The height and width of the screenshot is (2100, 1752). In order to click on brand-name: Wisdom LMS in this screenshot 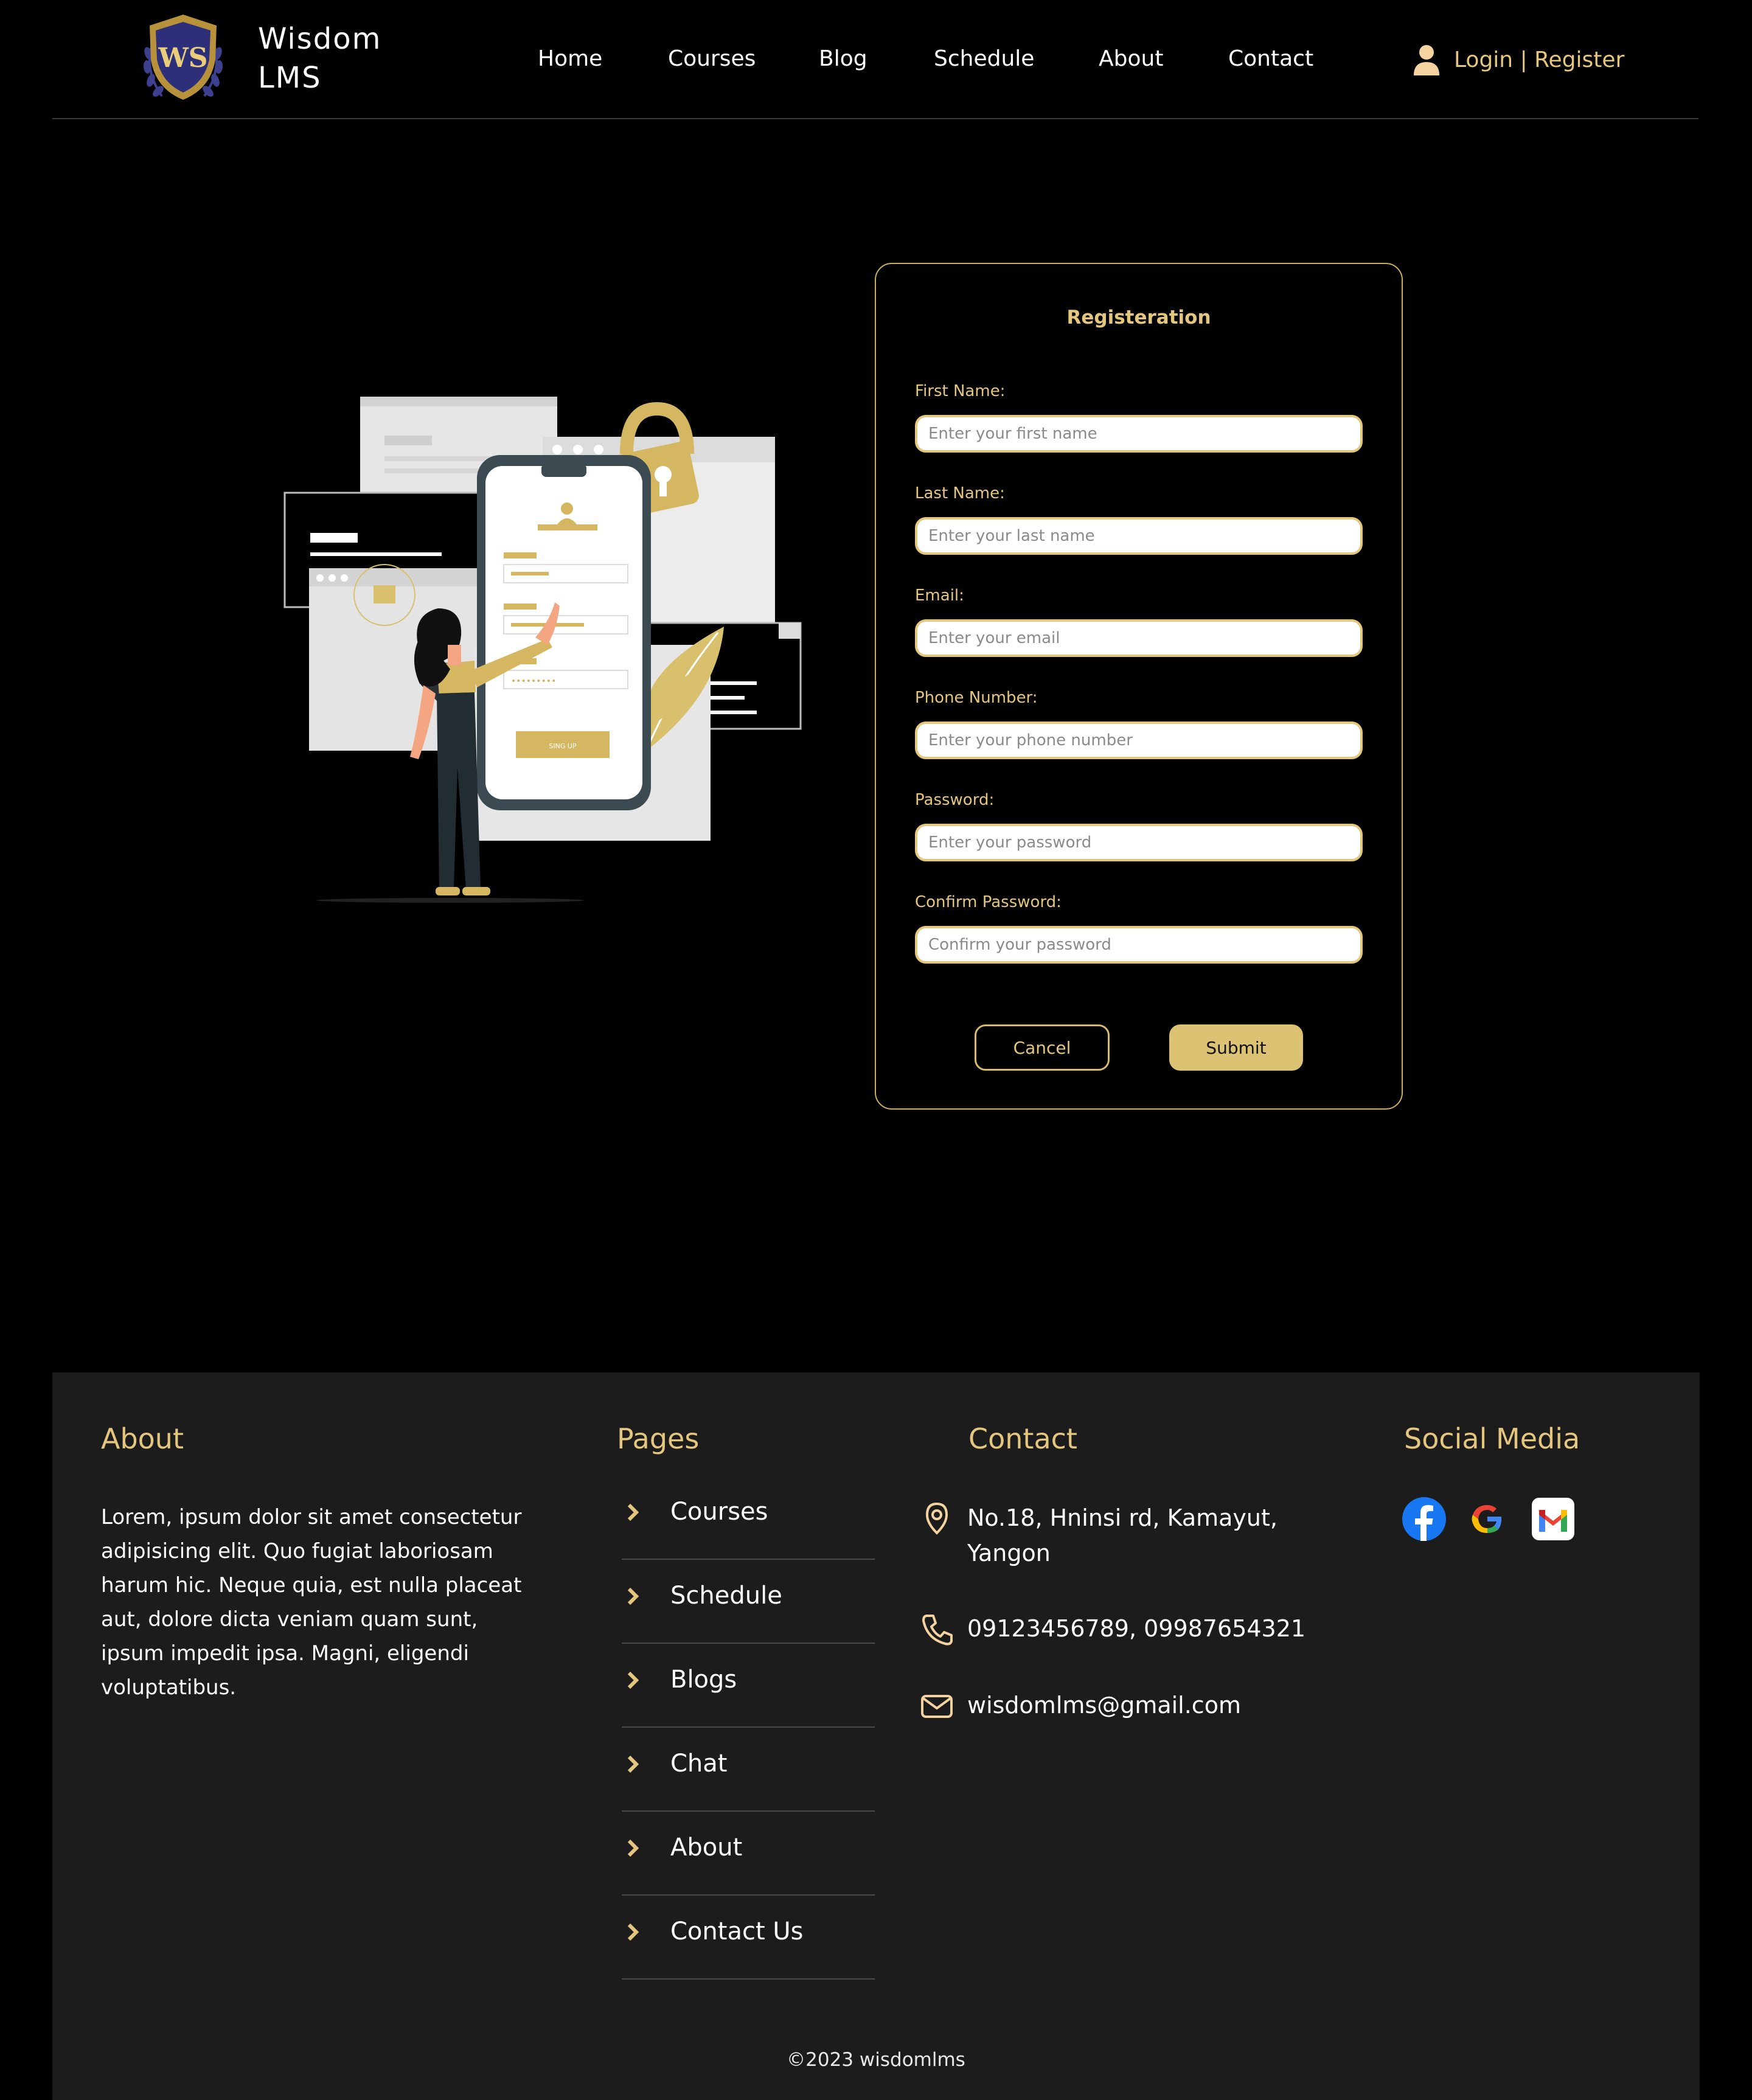, I will do `click(319, 58)`.